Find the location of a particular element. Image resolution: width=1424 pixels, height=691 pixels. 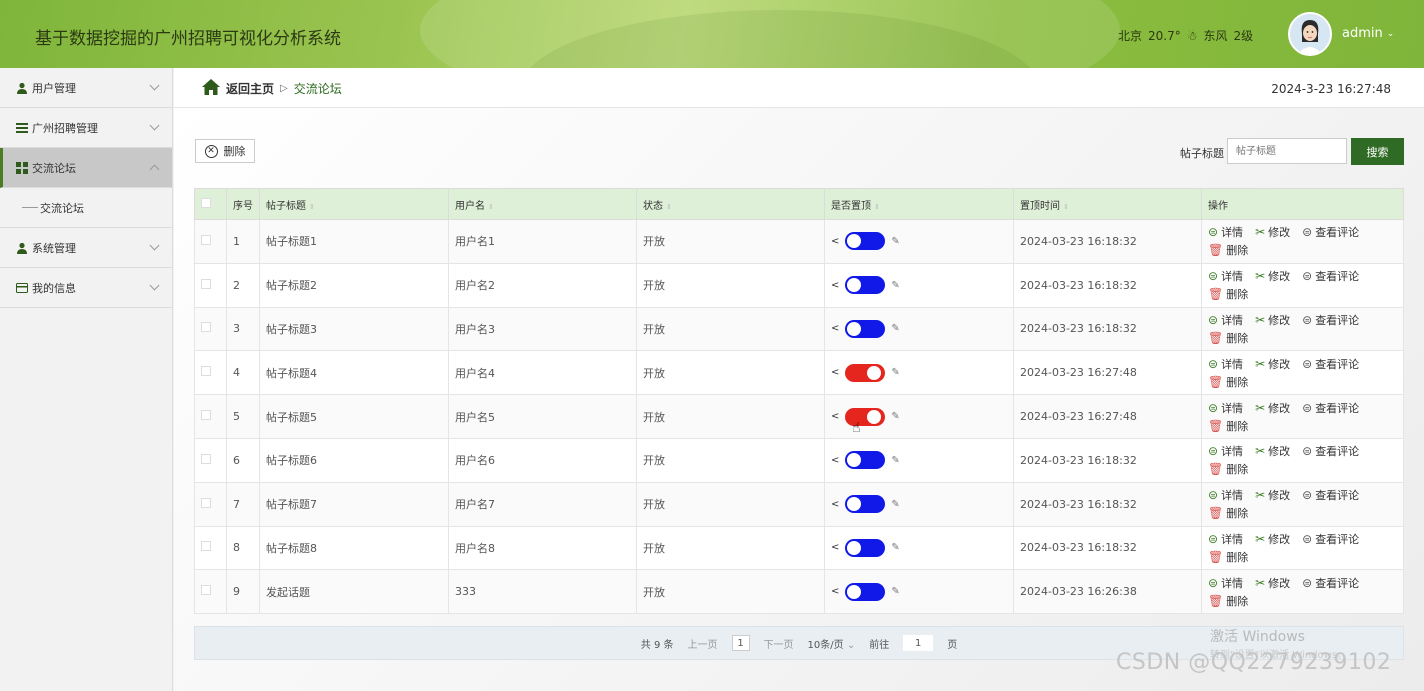

sidebar-item-user-management: 用户管理 is located at coordinates (86, 88).